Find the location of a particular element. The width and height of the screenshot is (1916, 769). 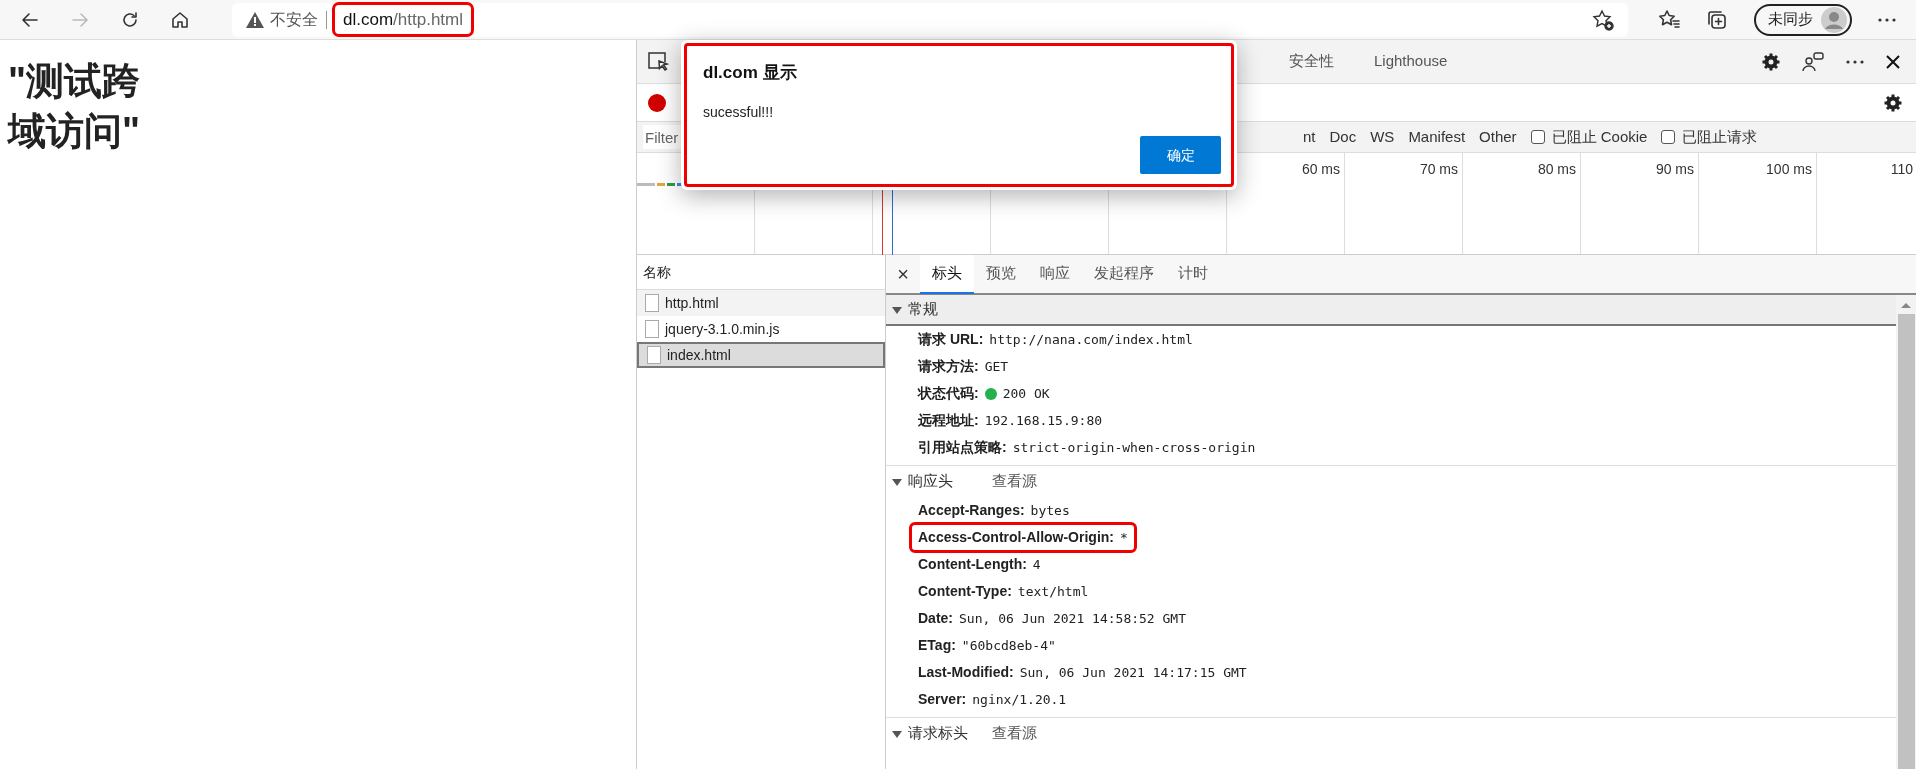

request-row: index.html is located at coordinates (761, 355).